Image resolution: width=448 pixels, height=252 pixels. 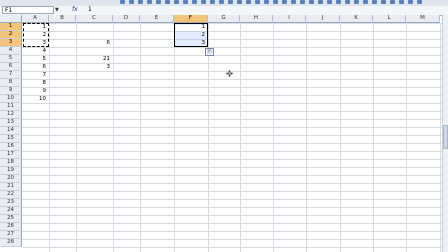 I want to click on cell-a5: 5, so click(x=34, y=59).